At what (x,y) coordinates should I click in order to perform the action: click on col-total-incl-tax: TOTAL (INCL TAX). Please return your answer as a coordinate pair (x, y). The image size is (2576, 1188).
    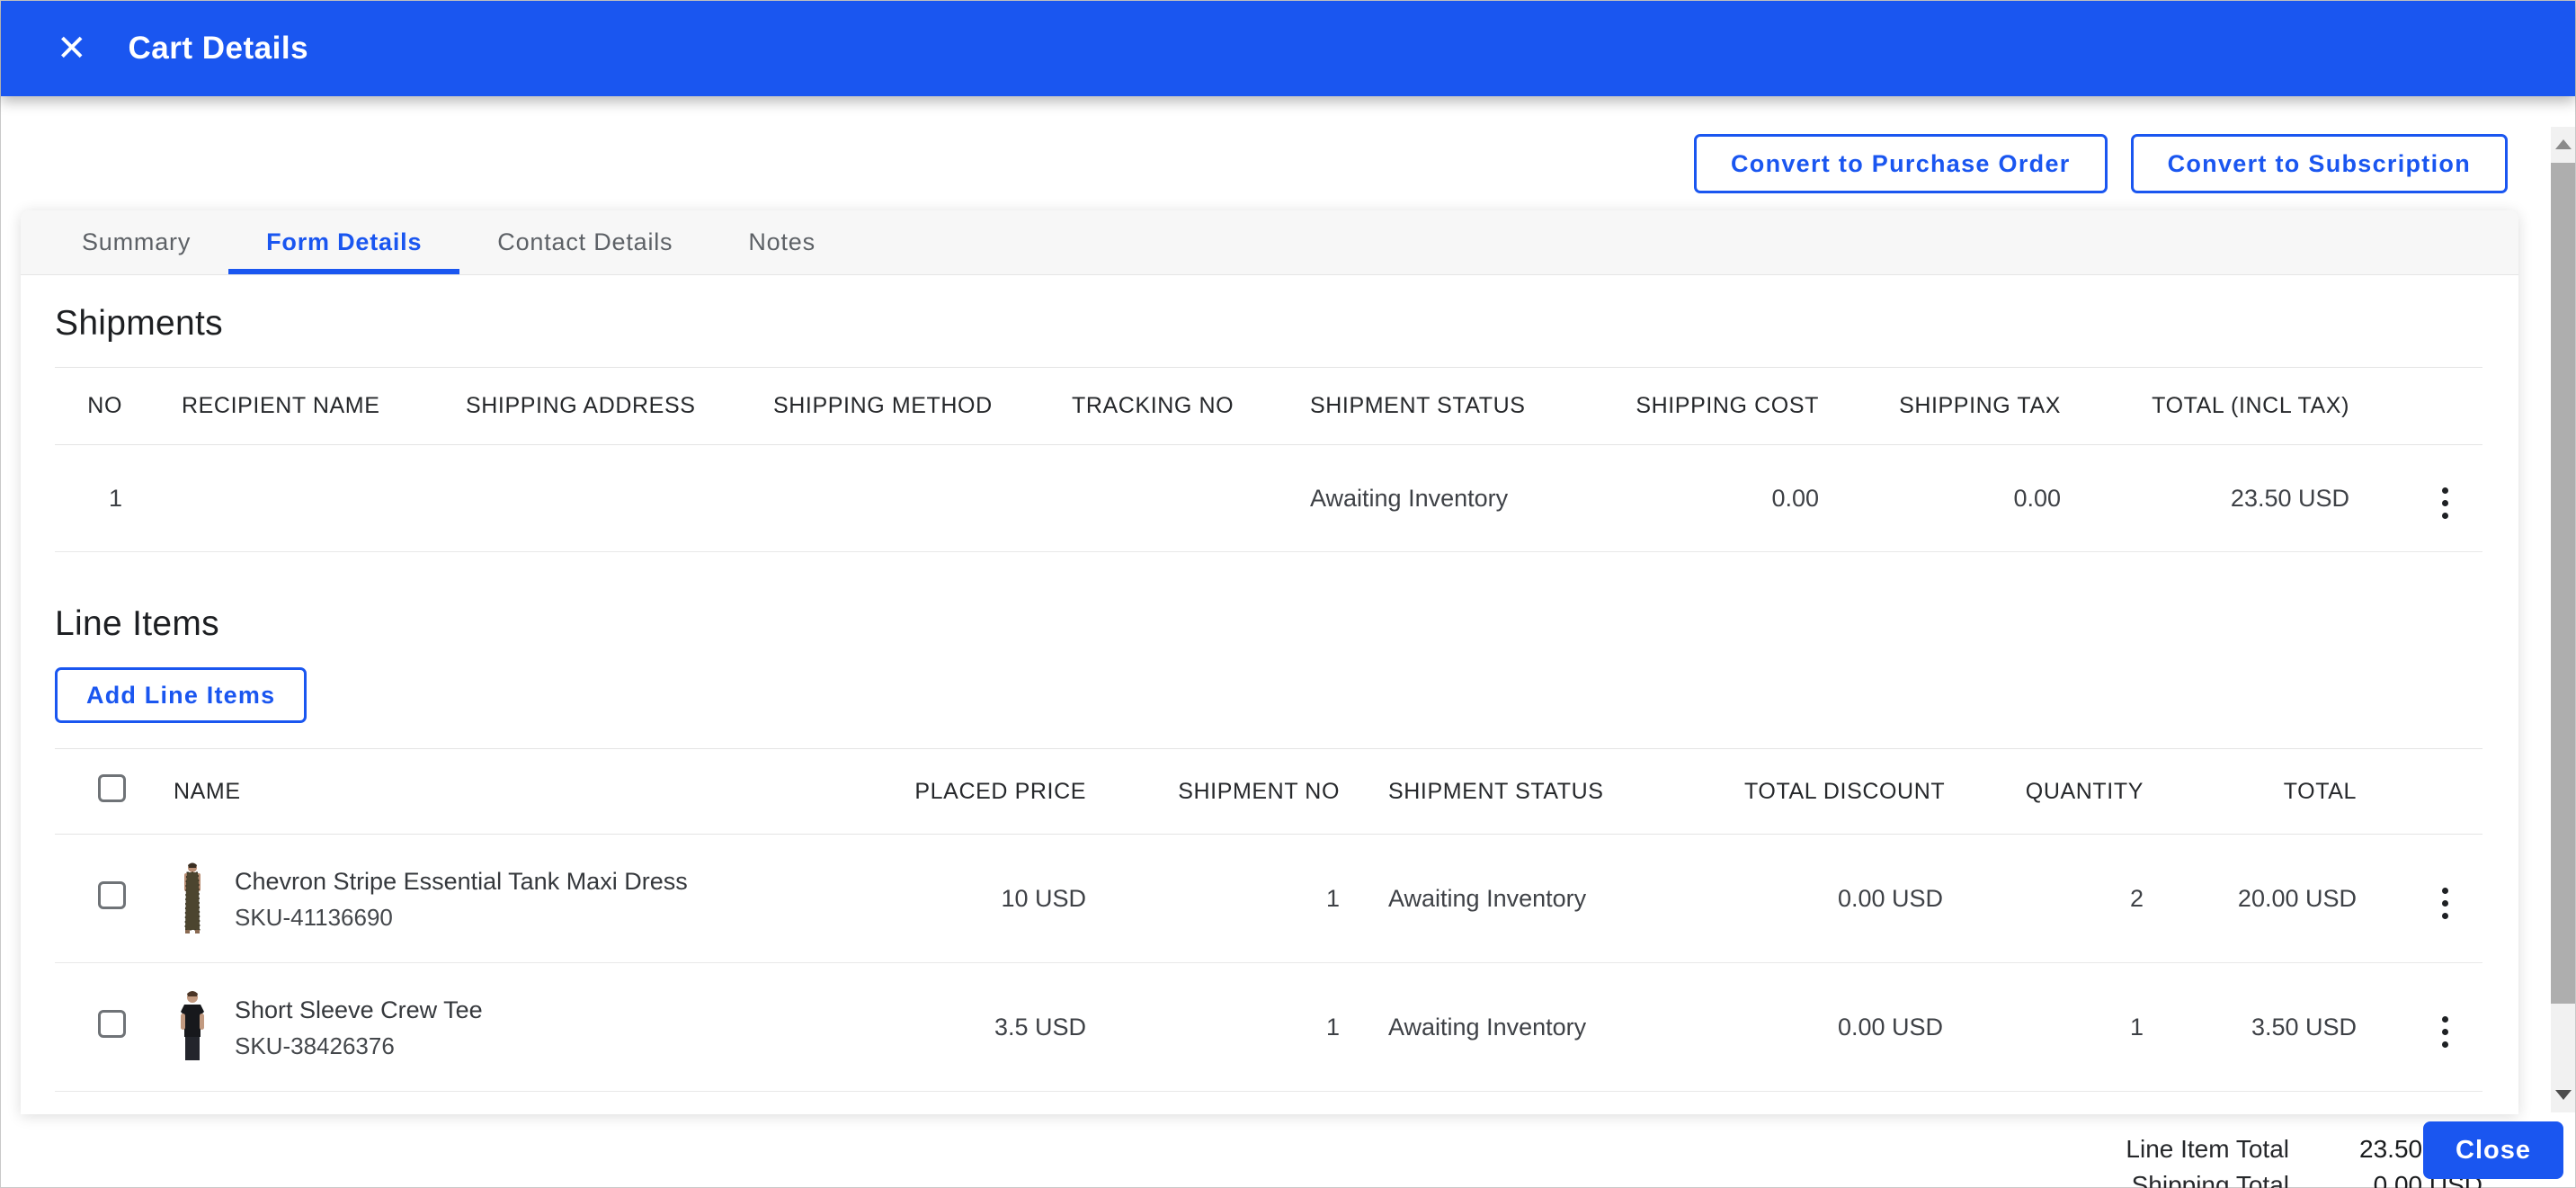
    Looking at the image, I should click on (2205, 406).